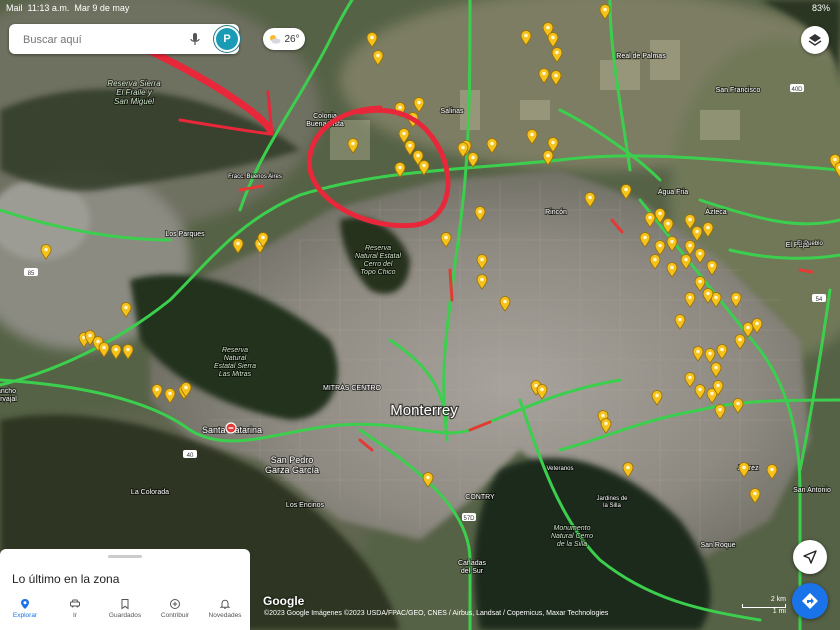  I want to click on scale-top: 2 km, so click(778, 599).